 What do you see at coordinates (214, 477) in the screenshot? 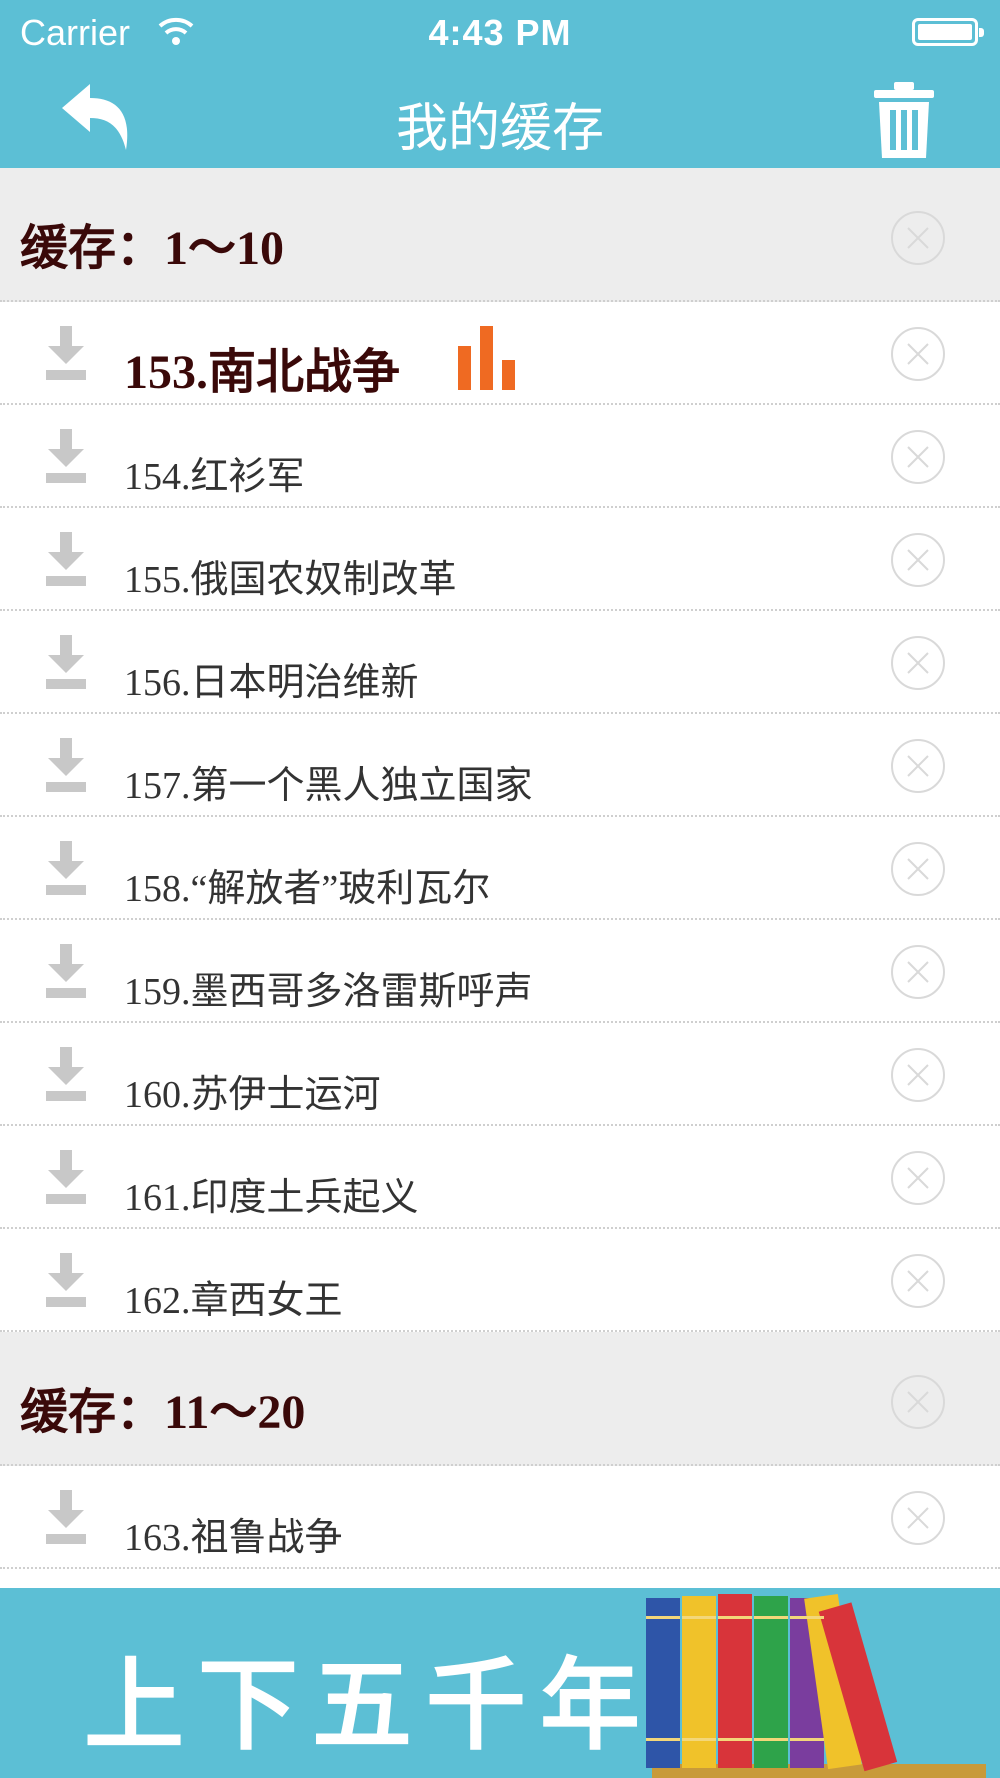
I see `item-title: 154.红衫军` at bounding box center [214, 477].